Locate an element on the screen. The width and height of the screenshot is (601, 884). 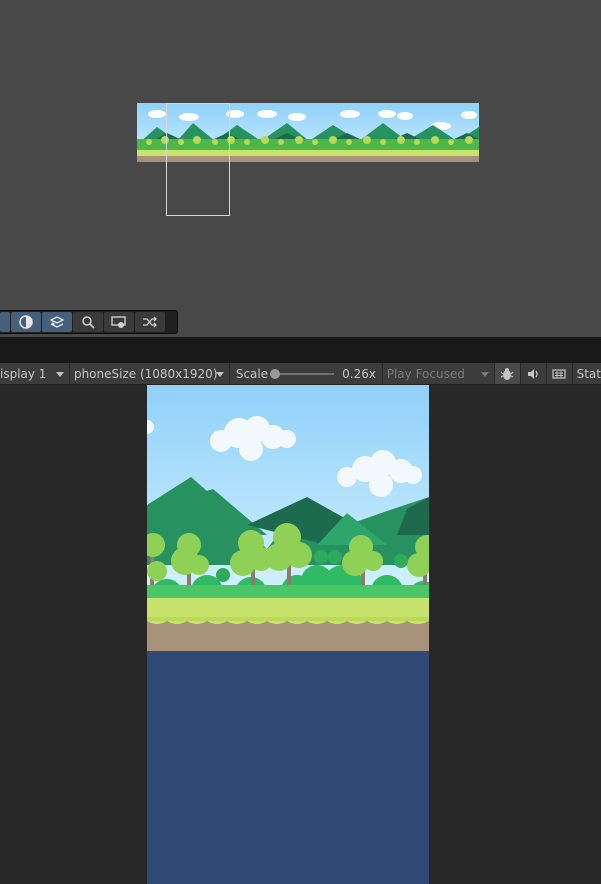
search-icon is located at coordinates (88, 322).